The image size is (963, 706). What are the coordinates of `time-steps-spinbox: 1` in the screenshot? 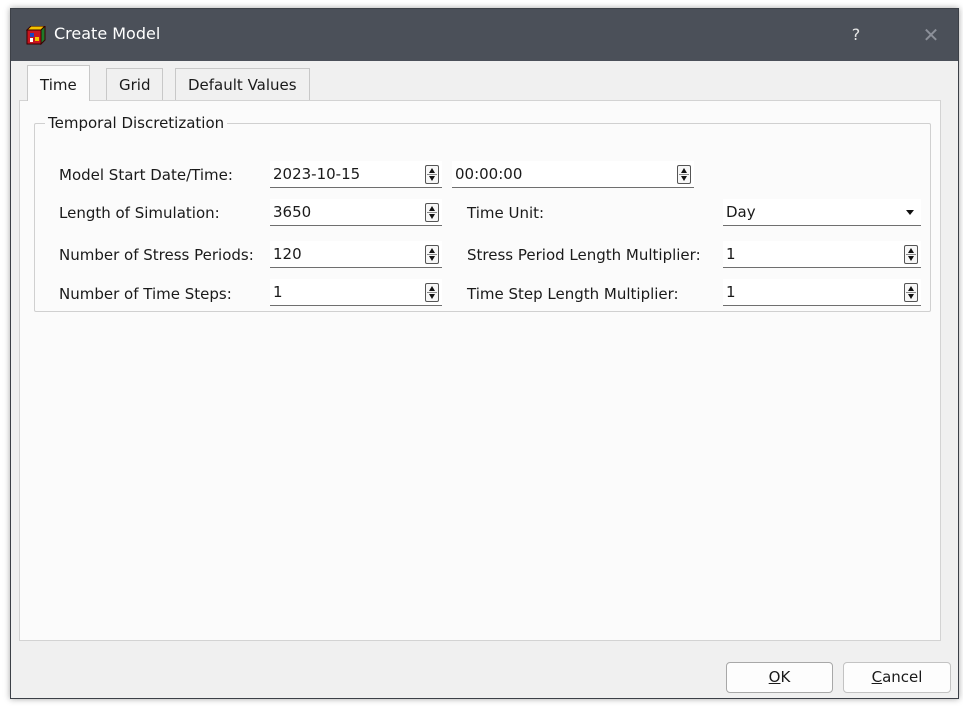 It's located at (356, 292).